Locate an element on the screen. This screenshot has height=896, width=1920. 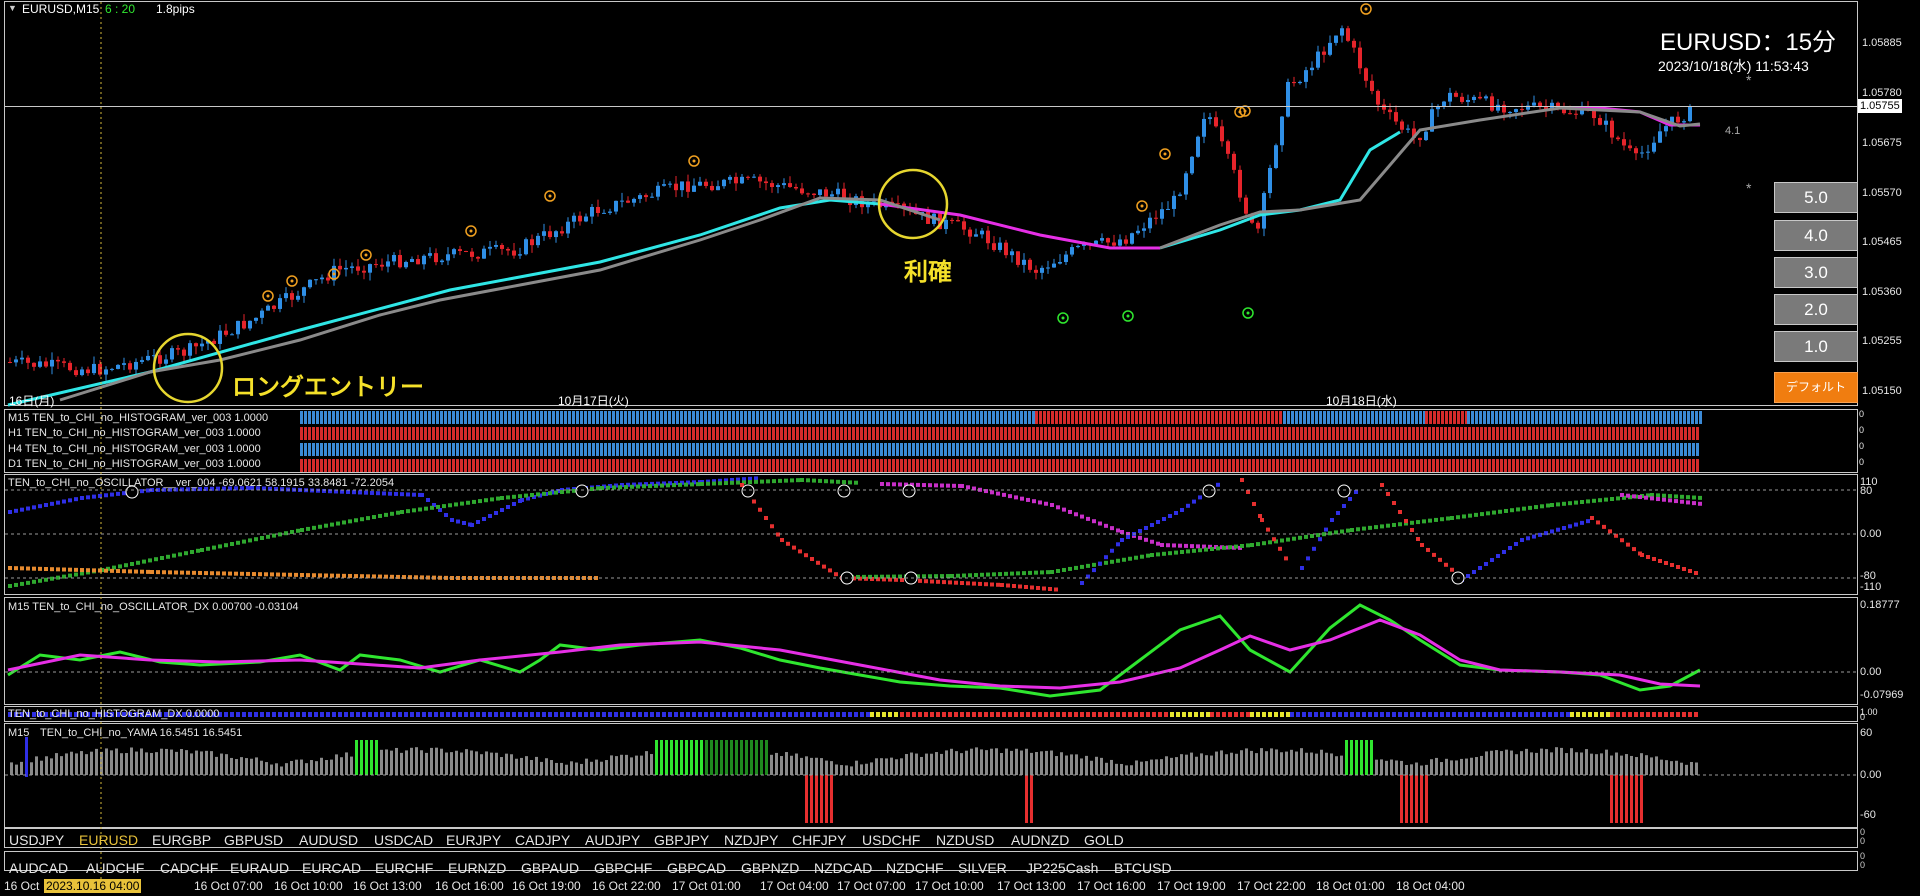
default-button: デフォルト is located at coordinates (1816, 387).